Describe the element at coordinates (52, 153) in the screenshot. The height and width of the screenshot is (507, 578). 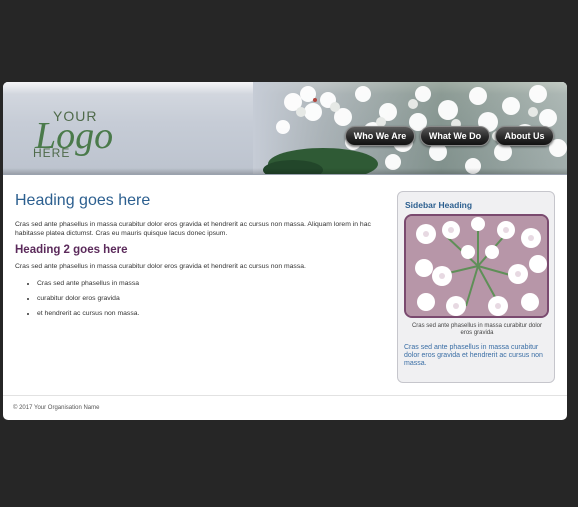
I see `logo-here-text: HERE` at that location.